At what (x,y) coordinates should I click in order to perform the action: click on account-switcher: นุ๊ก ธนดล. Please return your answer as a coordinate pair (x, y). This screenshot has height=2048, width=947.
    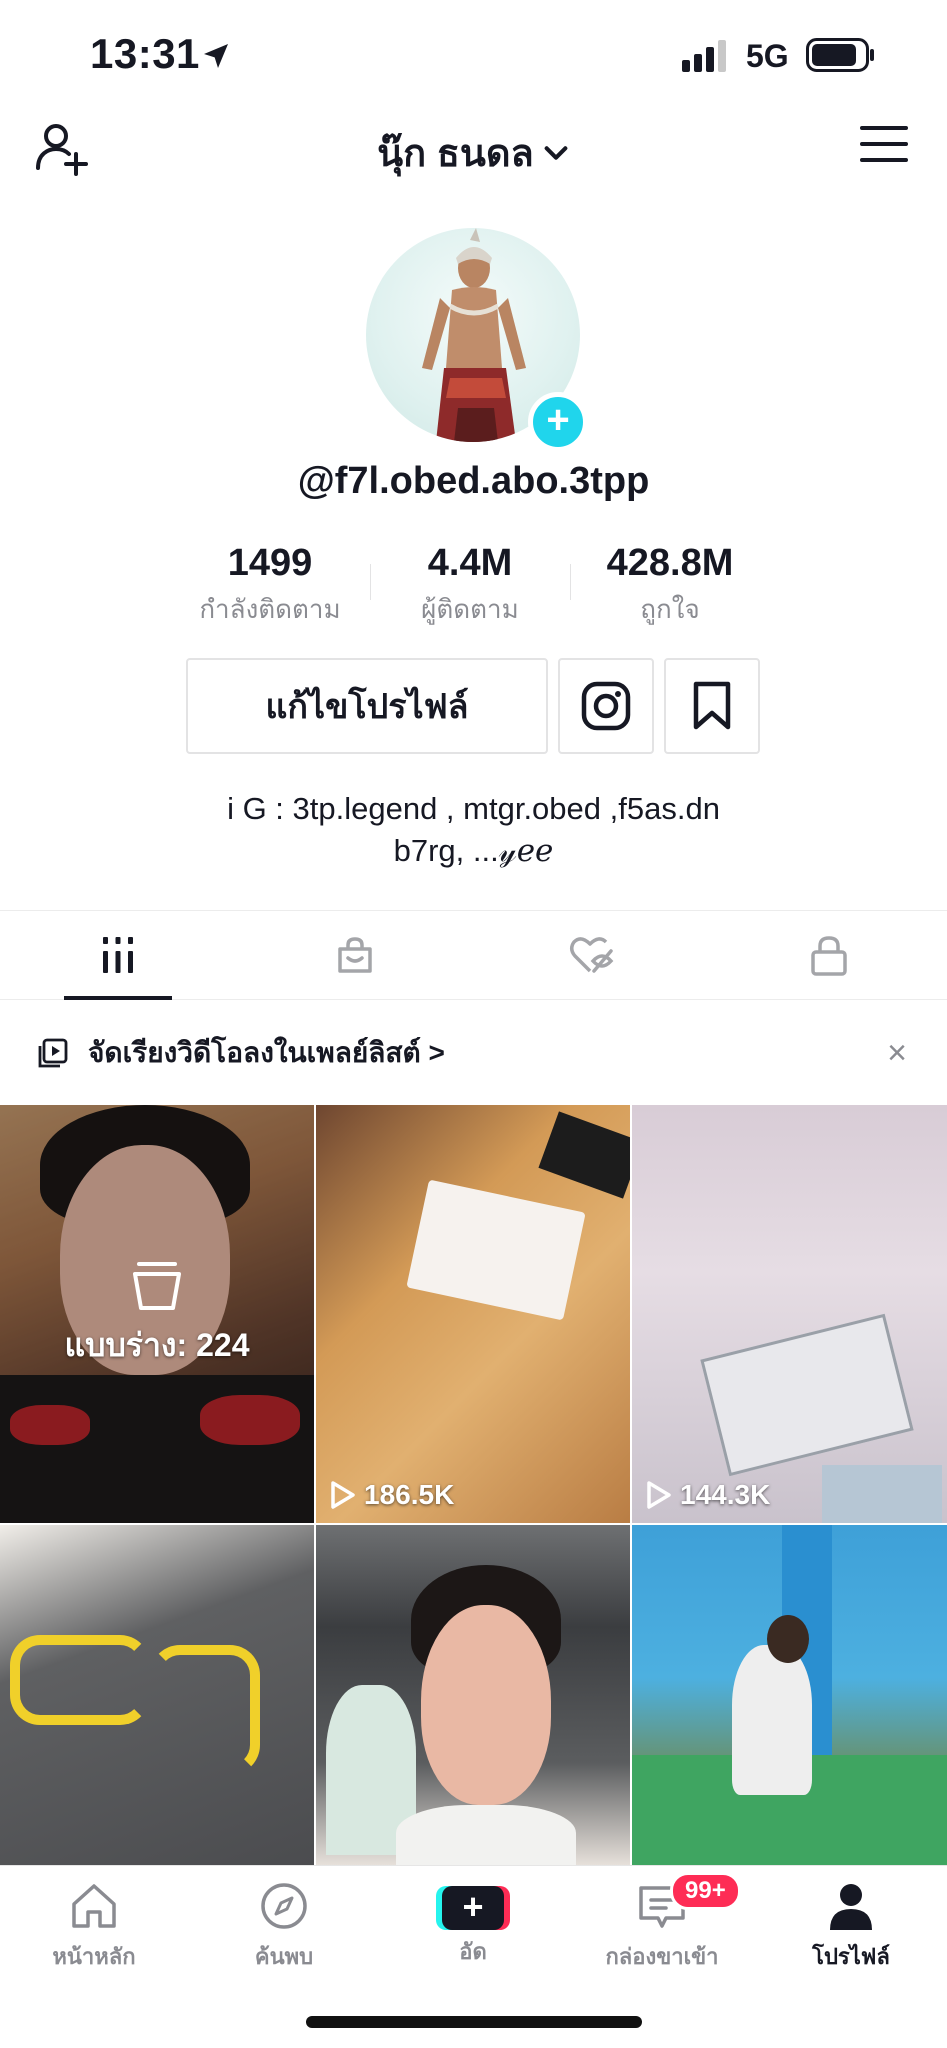
    Looking at the image, I should click on (473, 152).